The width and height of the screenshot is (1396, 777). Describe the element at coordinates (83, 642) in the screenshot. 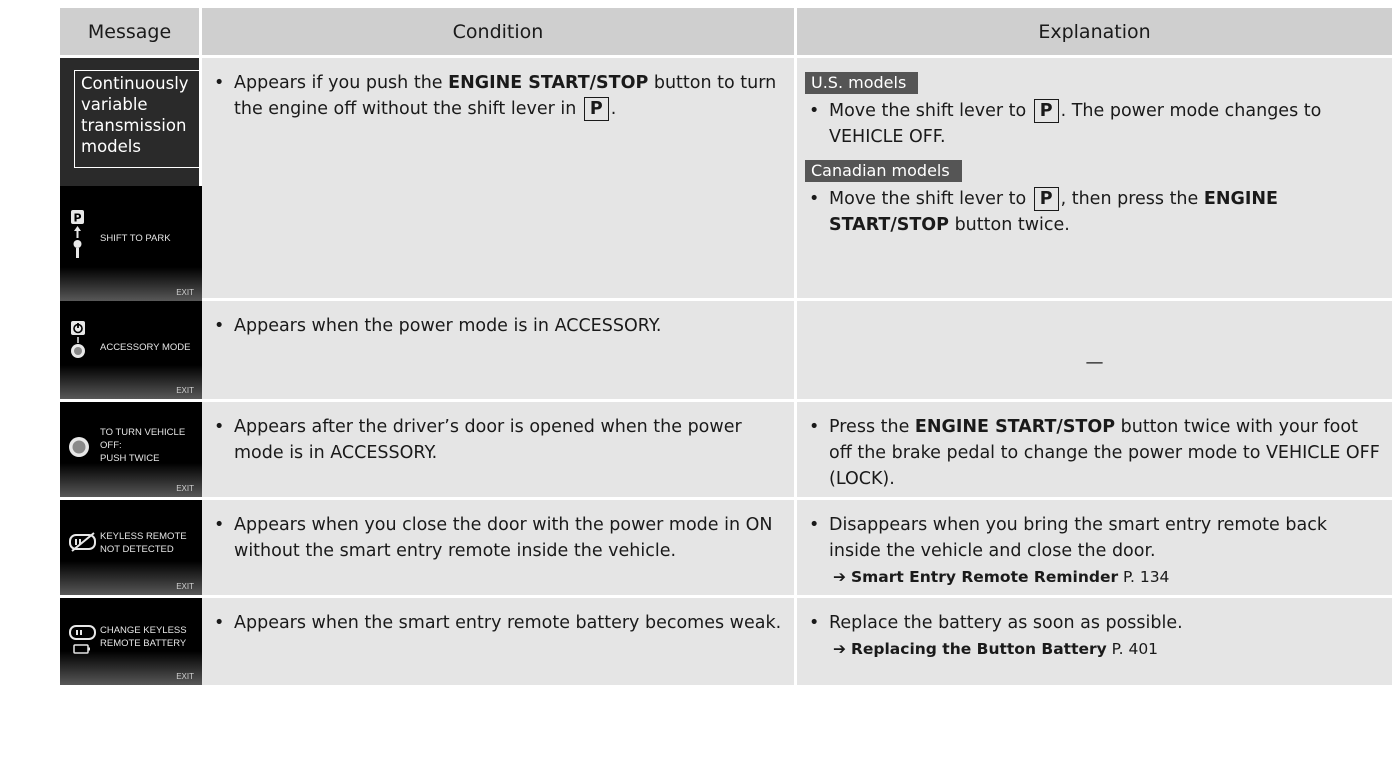

I see `remote-battery-icon` at that location.